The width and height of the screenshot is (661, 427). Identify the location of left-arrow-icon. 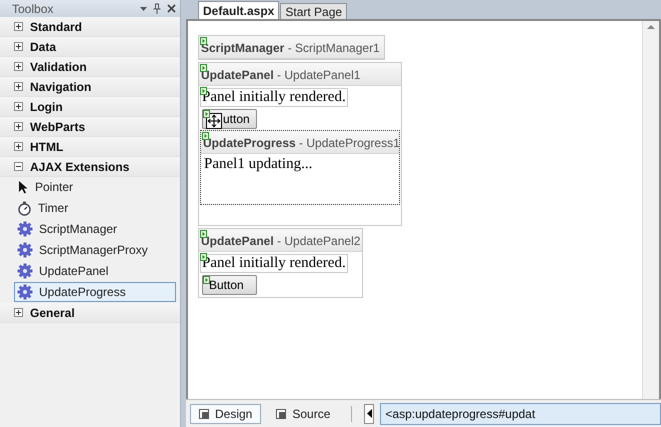
(369, 413).